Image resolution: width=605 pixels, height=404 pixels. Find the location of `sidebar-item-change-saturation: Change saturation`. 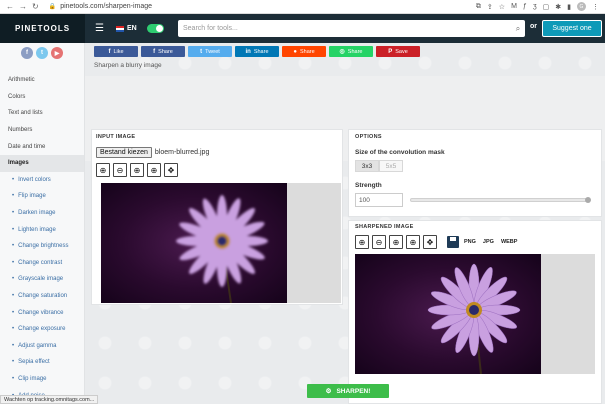

sidebar-item-change-saturation: Change saturation is located at coordinates (42, 296).